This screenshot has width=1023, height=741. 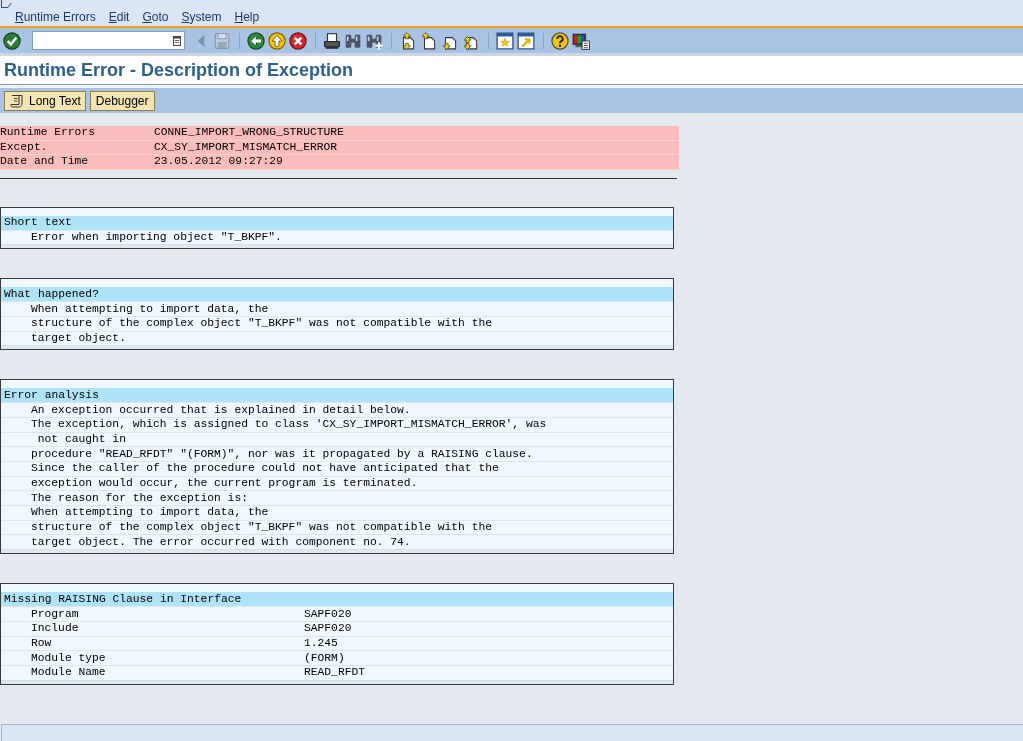 I want to click on long-text-button: Long Text, so click(x=45, y=100).